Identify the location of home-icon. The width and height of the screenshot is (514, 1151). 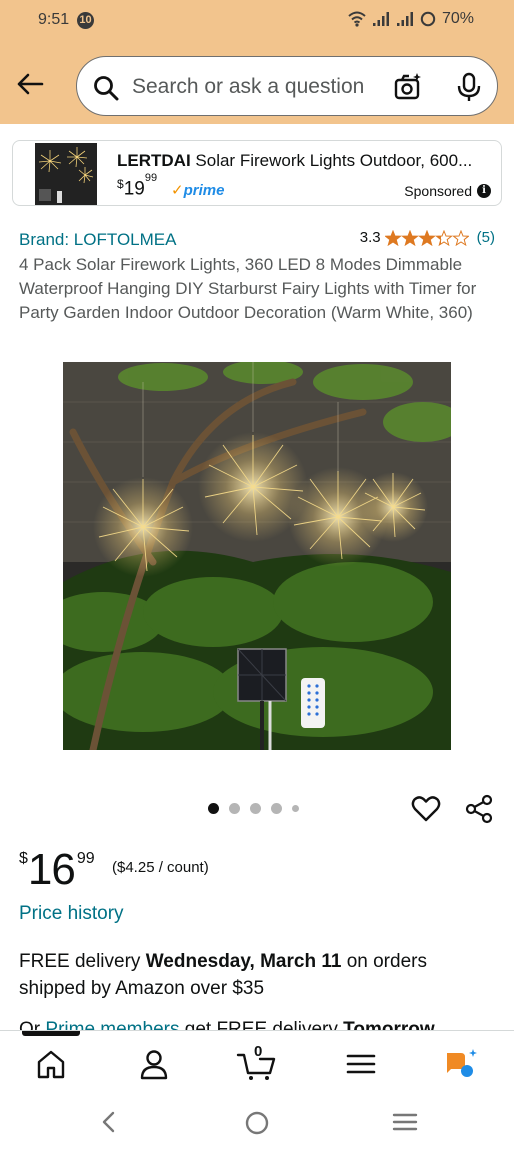
(51, 1064).